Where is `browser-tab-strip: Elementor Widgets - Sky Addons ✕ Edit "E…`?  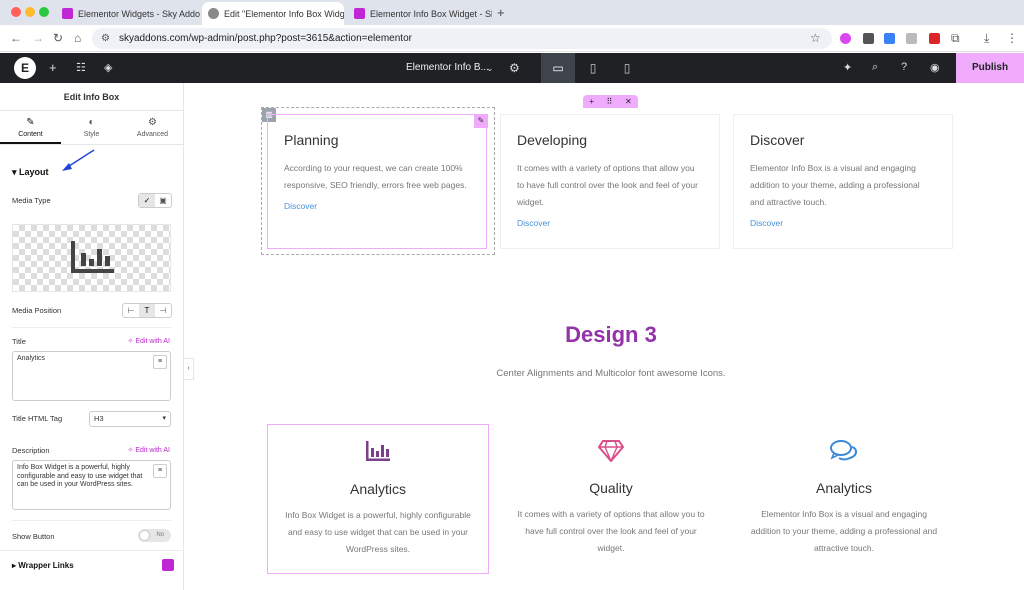
browser-tab-strip: Elementor Widgets - Sky Addons ✕ Edit "E… is located at coordinates (512, 12).